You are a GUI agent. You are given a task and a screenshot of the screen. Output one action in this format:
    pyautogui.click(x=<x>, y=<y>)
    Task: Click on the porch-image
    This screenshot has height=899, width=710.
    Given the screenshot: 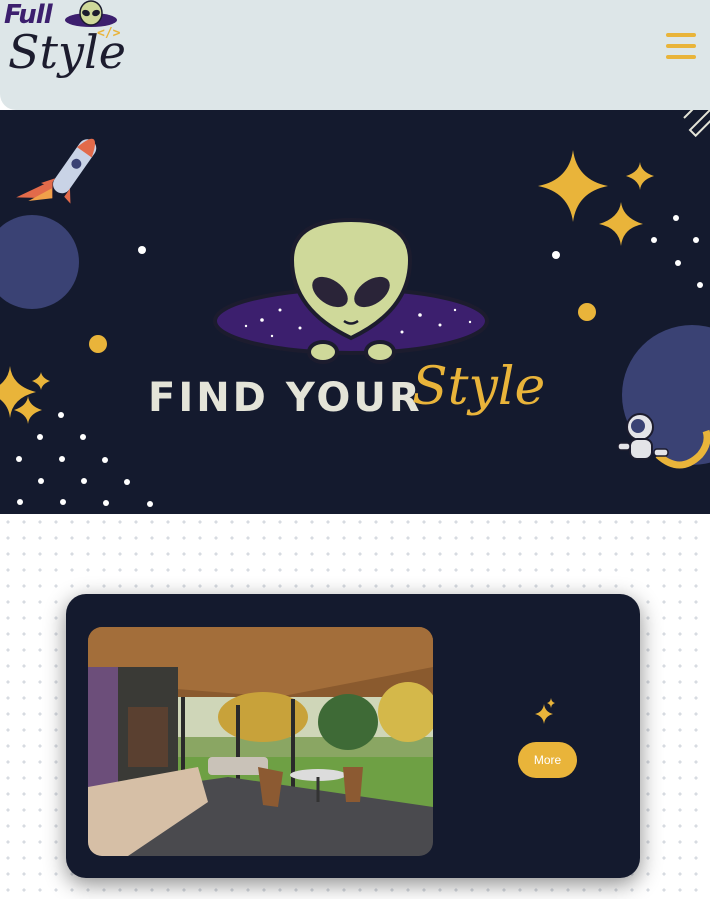 What is the action you would take?
    pyautogui.click(x=260, y=741)
    